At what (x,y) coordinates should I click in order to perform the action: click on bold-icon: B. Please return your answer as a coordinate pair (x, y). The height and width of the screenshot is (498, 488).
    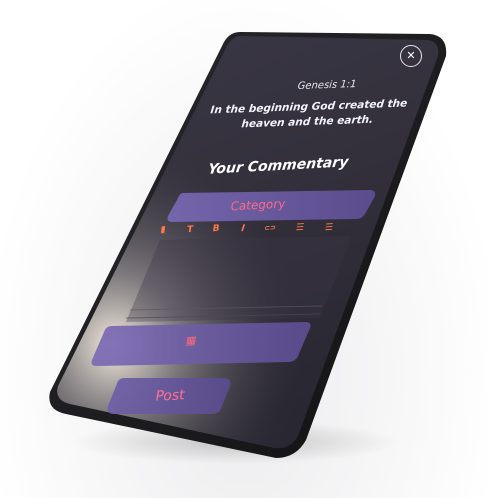
    Looking at the image, I should click on (215, 229).